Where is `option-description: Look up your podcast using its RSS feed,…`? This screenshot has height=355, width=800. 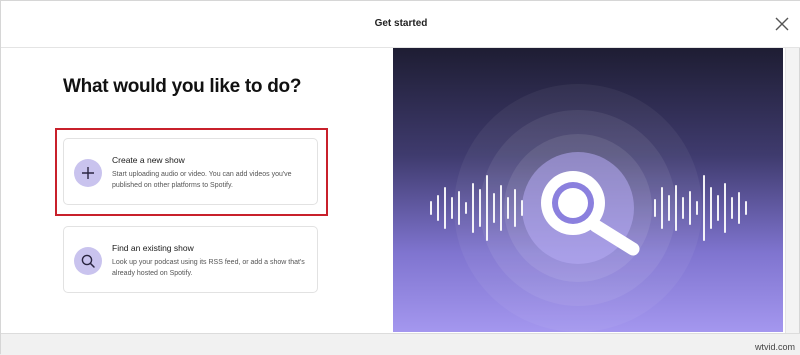 option-description: Look up your podcast using its RSS feed,… is located at coordinates (208, 268).